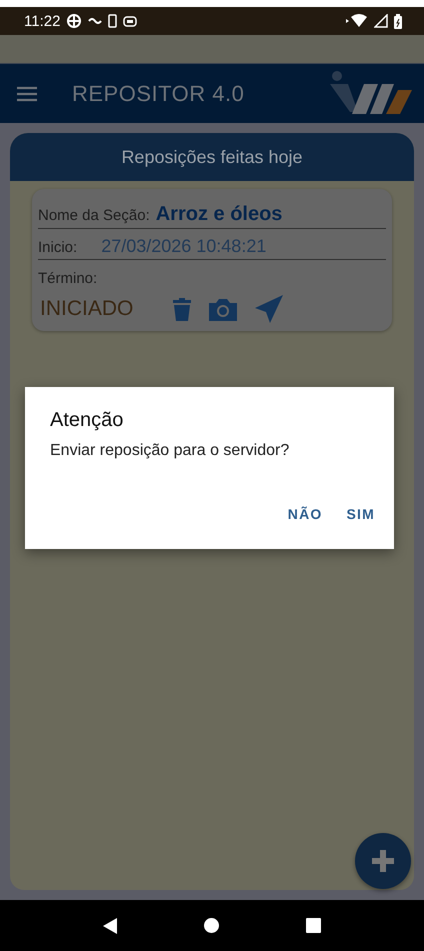 This screenshot has height=951, width=424. I want to click on menu-icon, so click(27, 94).